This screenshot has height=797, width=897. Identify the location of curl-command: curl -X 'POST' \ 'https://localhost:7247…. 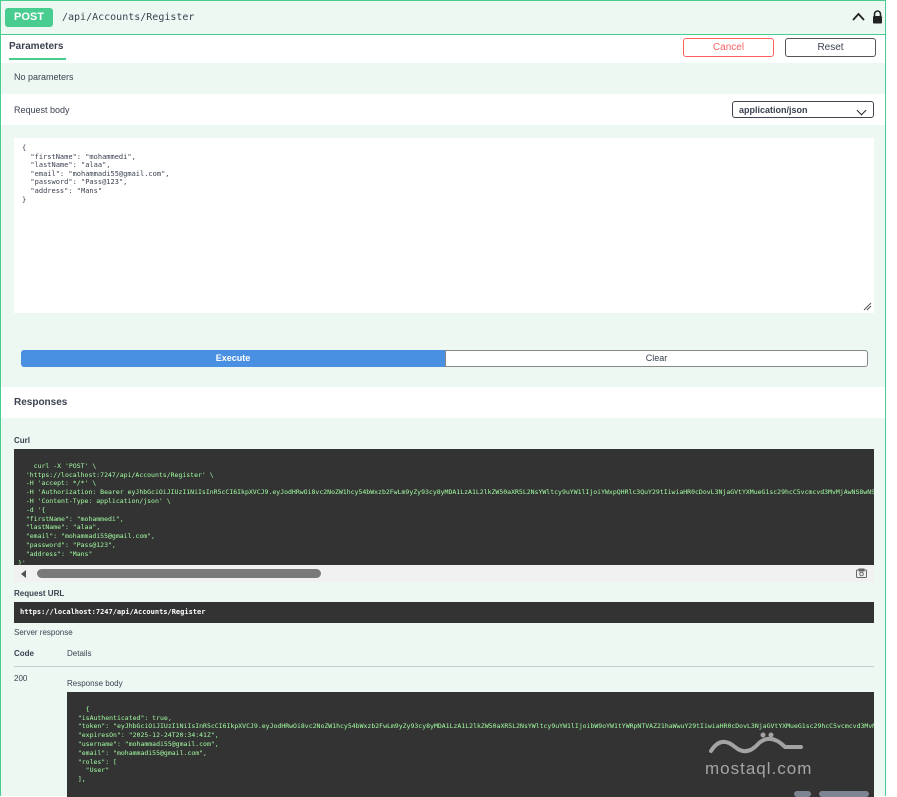
(446, 513).